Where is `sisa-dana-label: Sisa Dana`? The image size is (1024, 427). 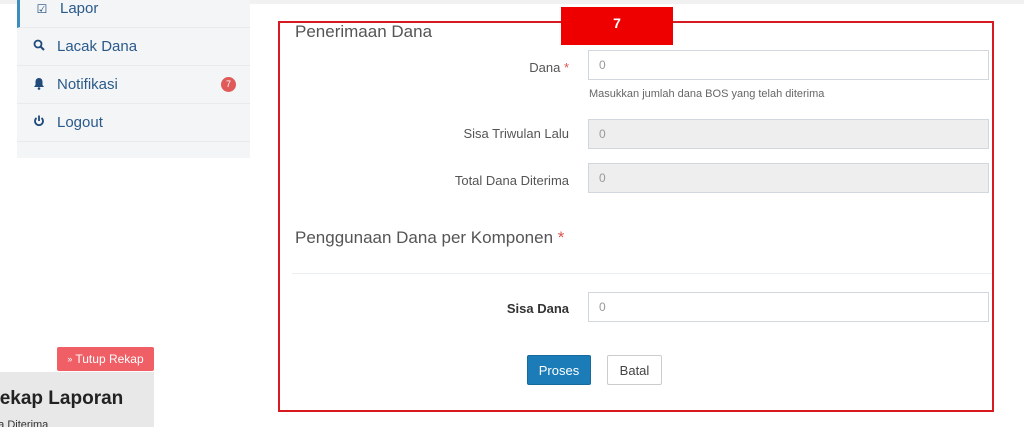
sisa-dana-label: Sisa Dana is located at coordinates (537, 308).